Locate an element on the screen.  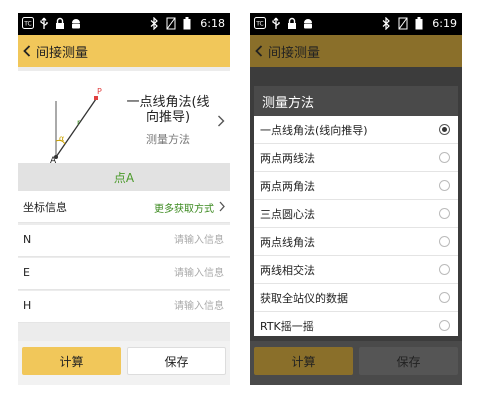
radio-selected-icon is located at coordinates (444, 129).